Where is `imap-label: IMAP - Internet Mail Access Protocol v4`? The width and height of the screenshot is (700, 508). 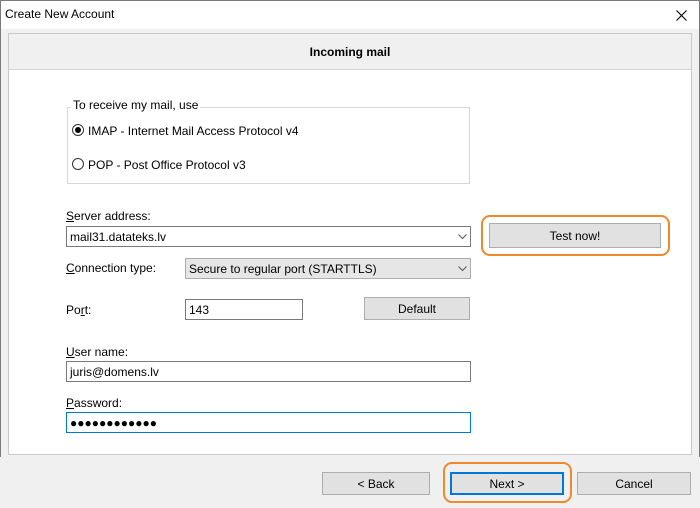
imap-label: IMAP - Internet Mail Access Protocol v4 is located at coordinates (193, 131).